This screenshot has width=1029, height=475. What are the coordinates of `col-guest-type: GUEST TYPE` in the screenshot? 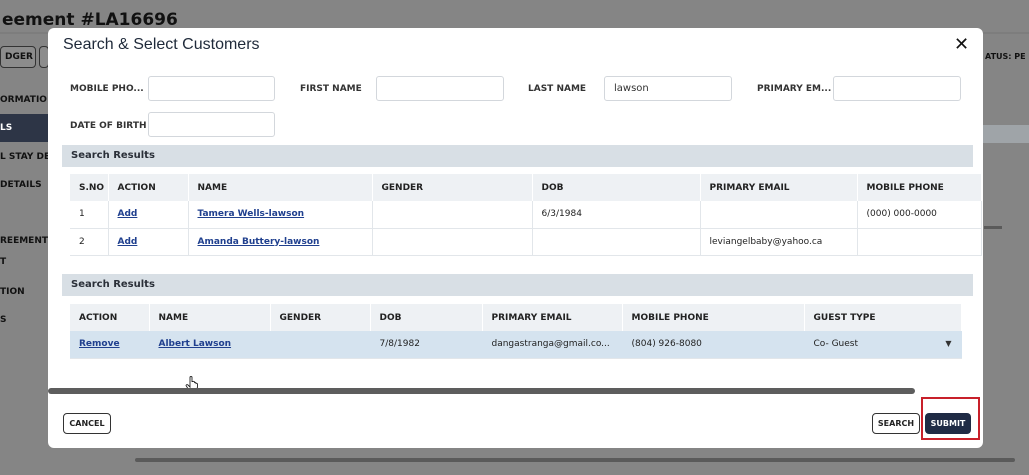 It's located at (883, 317).